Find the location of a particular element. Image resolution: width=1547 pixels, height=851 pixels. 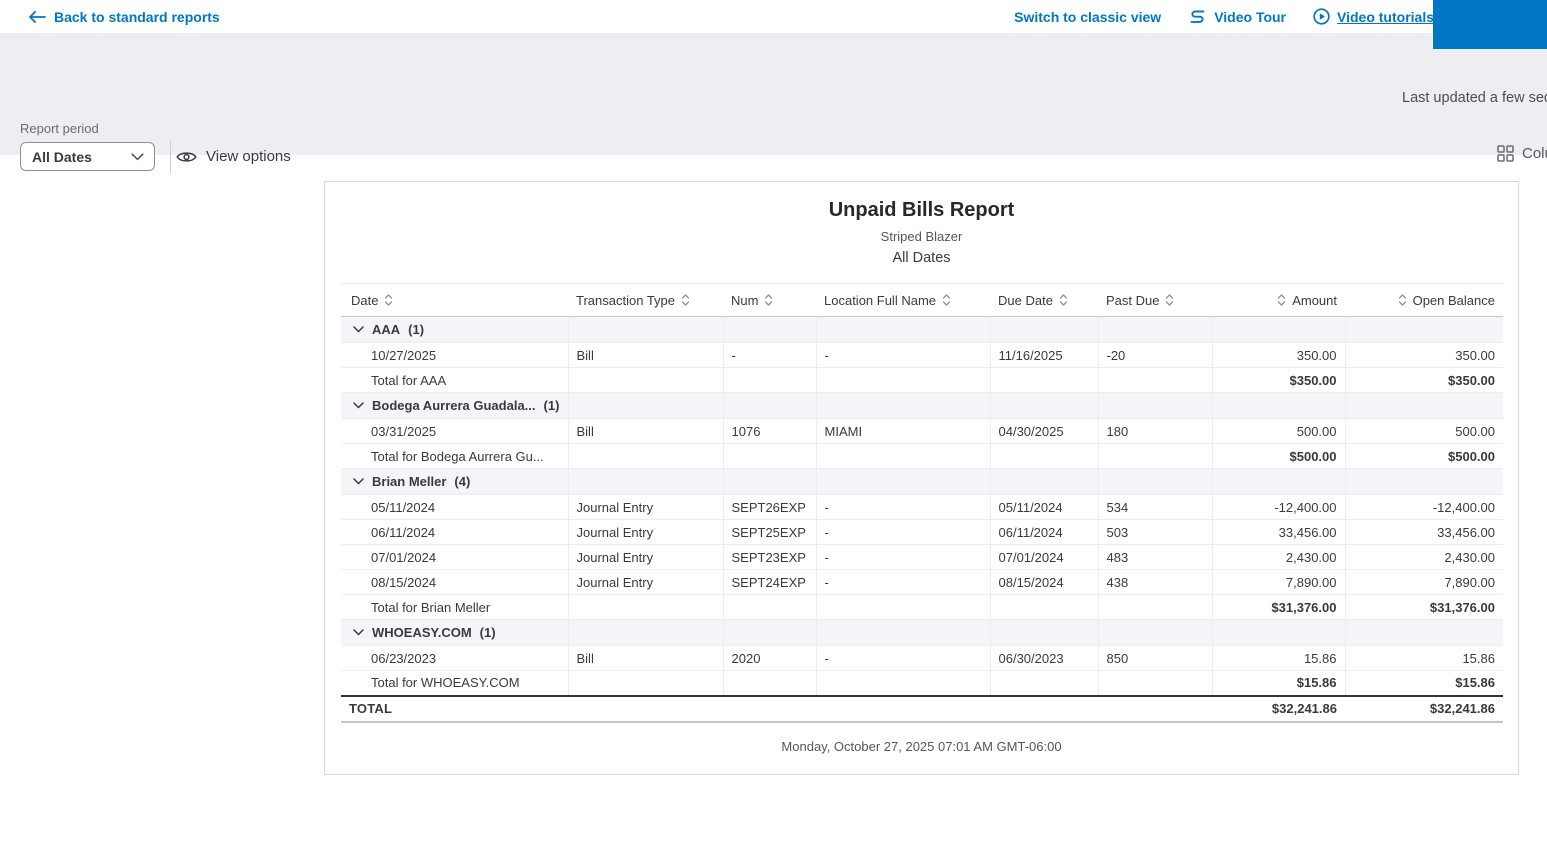

group-header-row: Brian Meller (4) is located at coordinates (922, 481).